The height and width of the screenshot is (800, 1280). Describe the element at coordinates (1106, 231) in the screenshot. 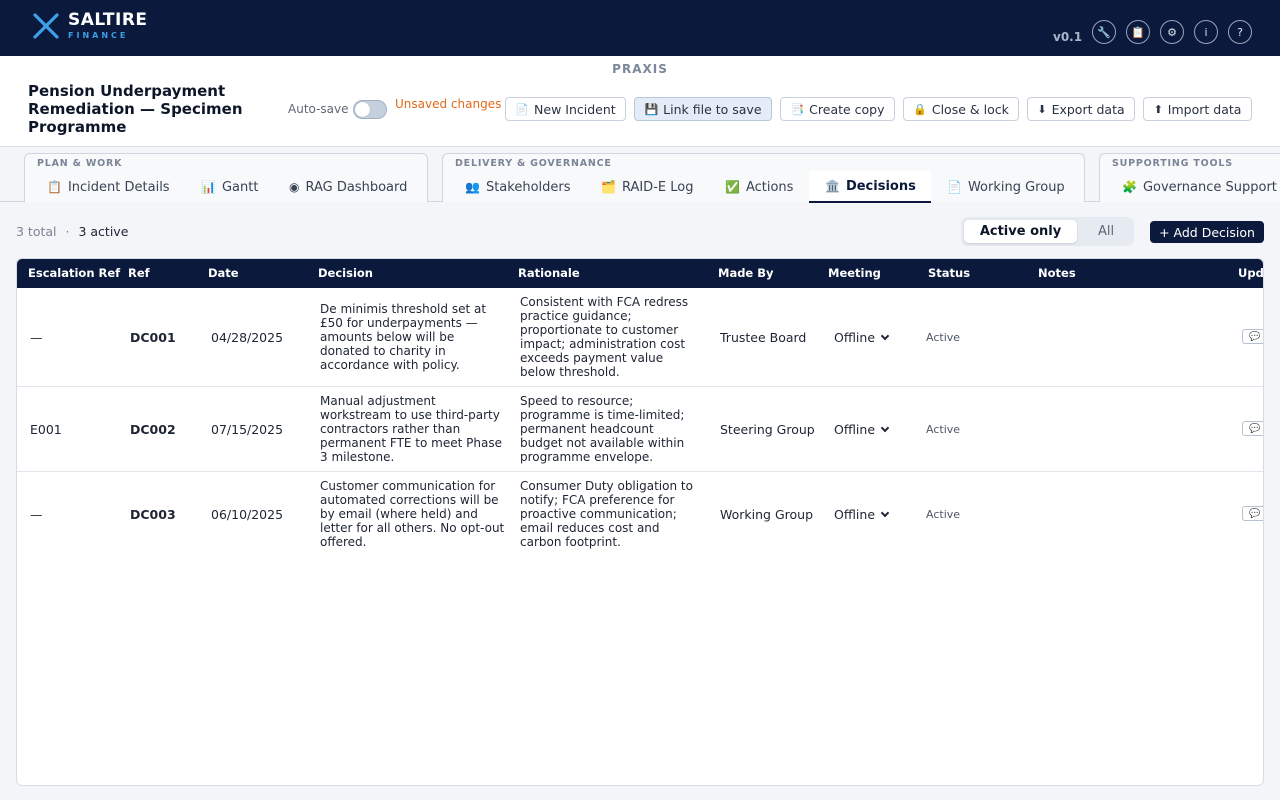

I see `filter-all: All` at that location.